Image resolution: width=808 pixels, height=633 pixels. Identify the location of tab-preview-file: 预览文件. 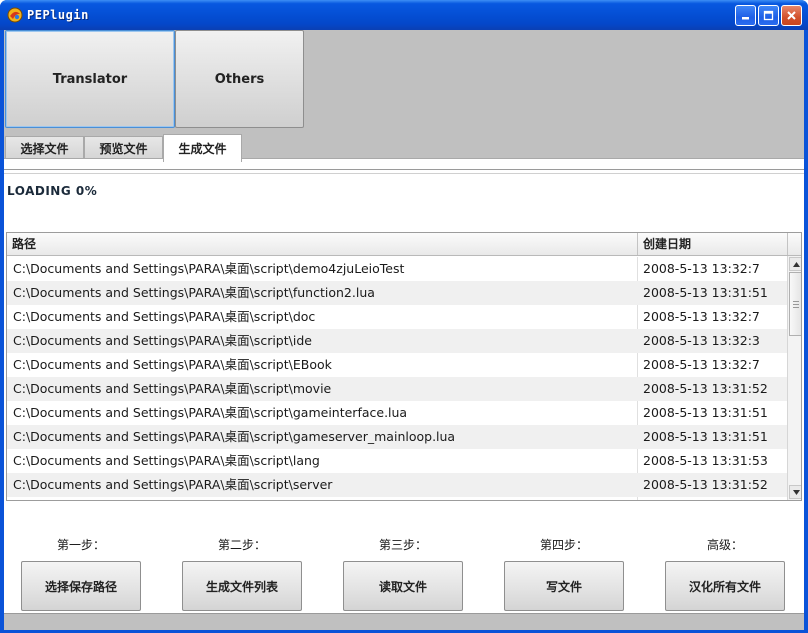
(123, 148).